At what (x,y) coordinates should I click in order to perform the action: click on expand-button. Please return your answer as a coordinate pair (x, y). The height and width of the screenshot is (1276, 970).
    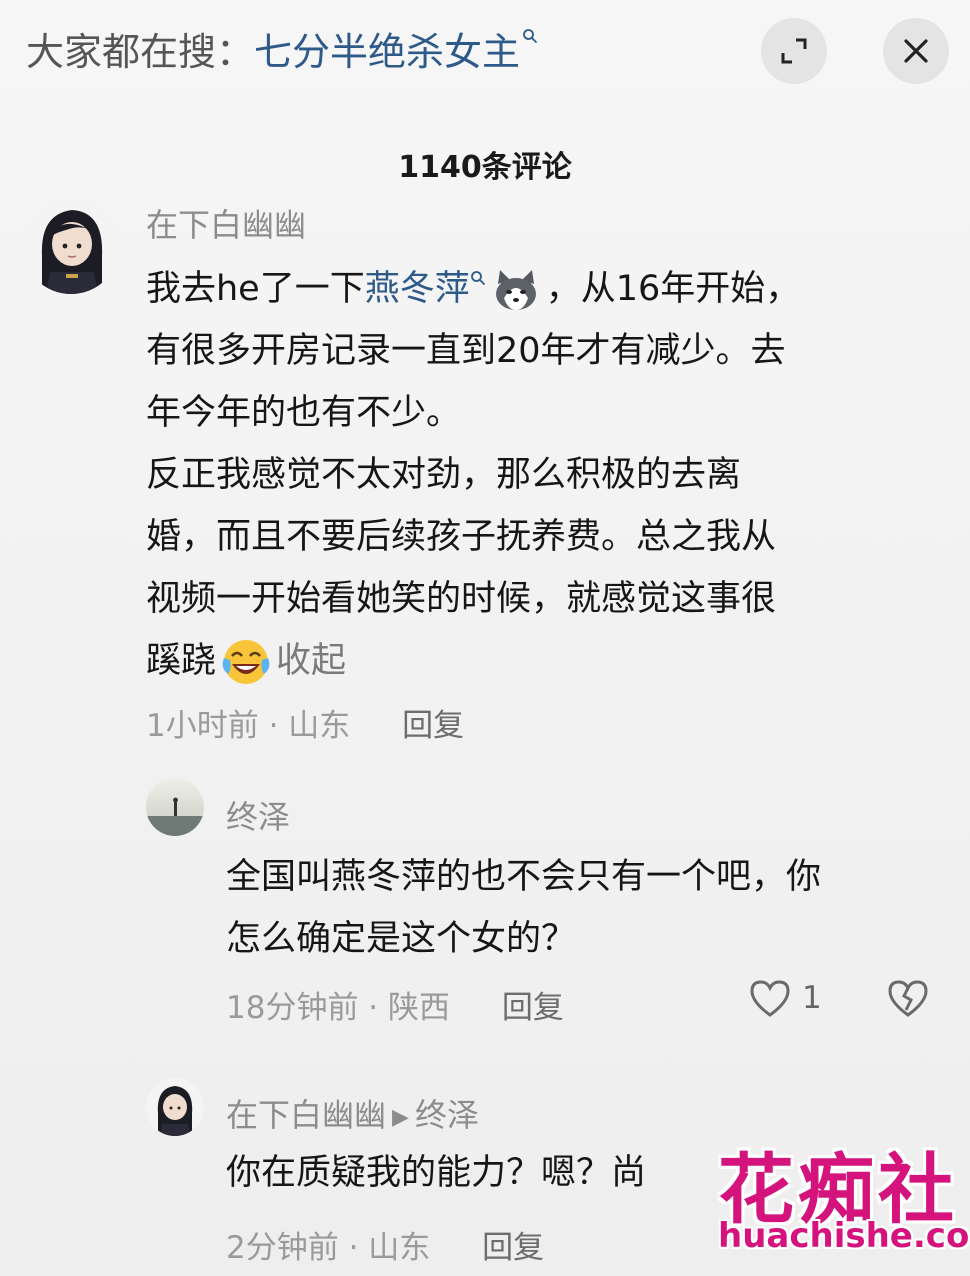
    Looking at the image, I should click on (794, 51).